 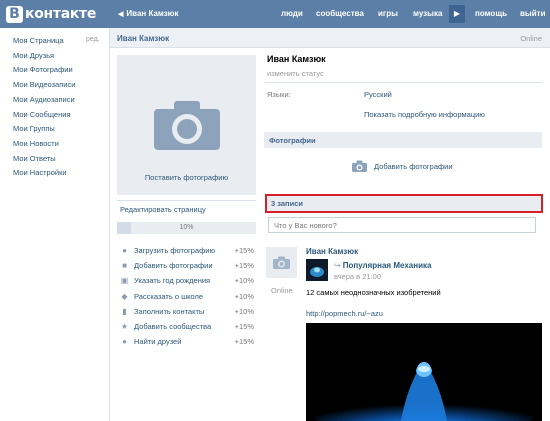 I want to click on post-author-online: Online, so click(x=282, y=290).